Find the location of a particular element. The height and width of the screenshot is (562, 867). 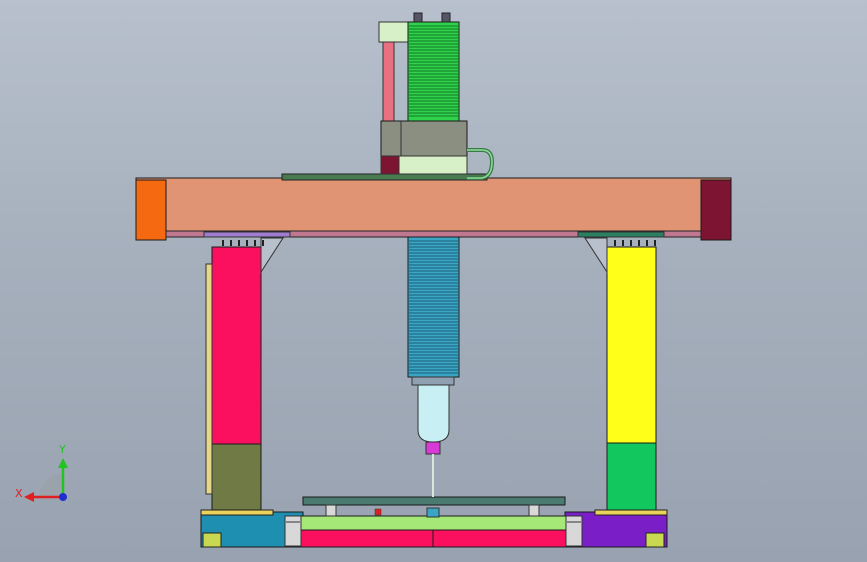

beam-right-cap is located at coordinates (716, 210).